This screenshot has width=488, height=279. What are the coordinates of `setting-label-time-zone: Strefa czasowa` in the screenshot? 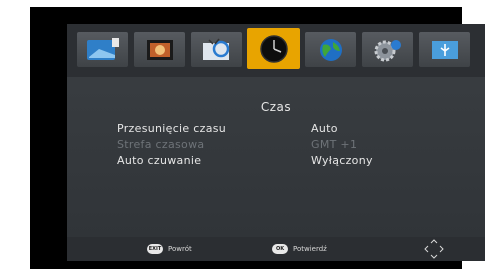 It's located at (161, 144).